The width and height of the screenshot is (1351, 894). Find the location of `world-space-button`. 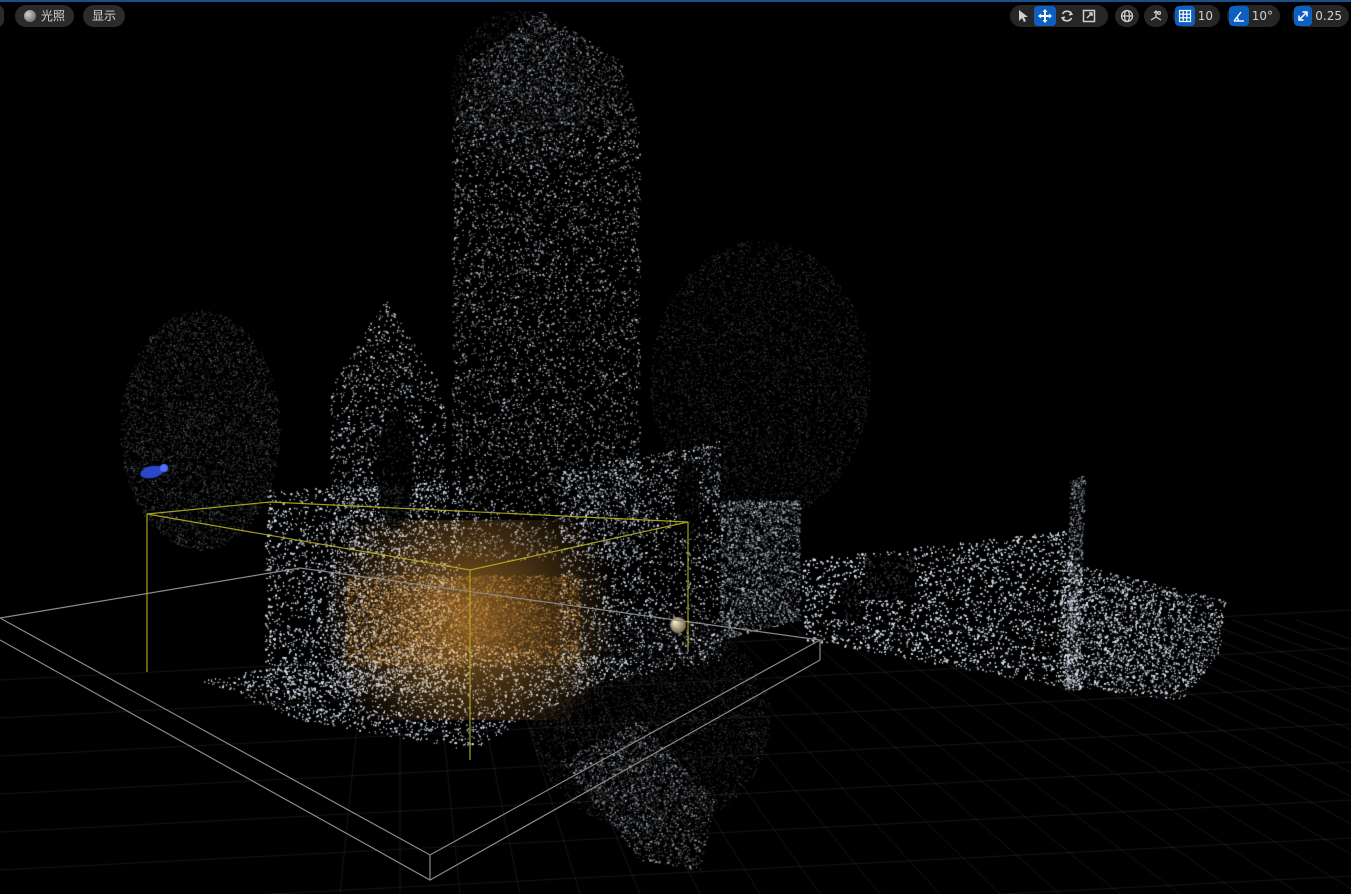

world-space-button is located at coordinates (1127, 16).